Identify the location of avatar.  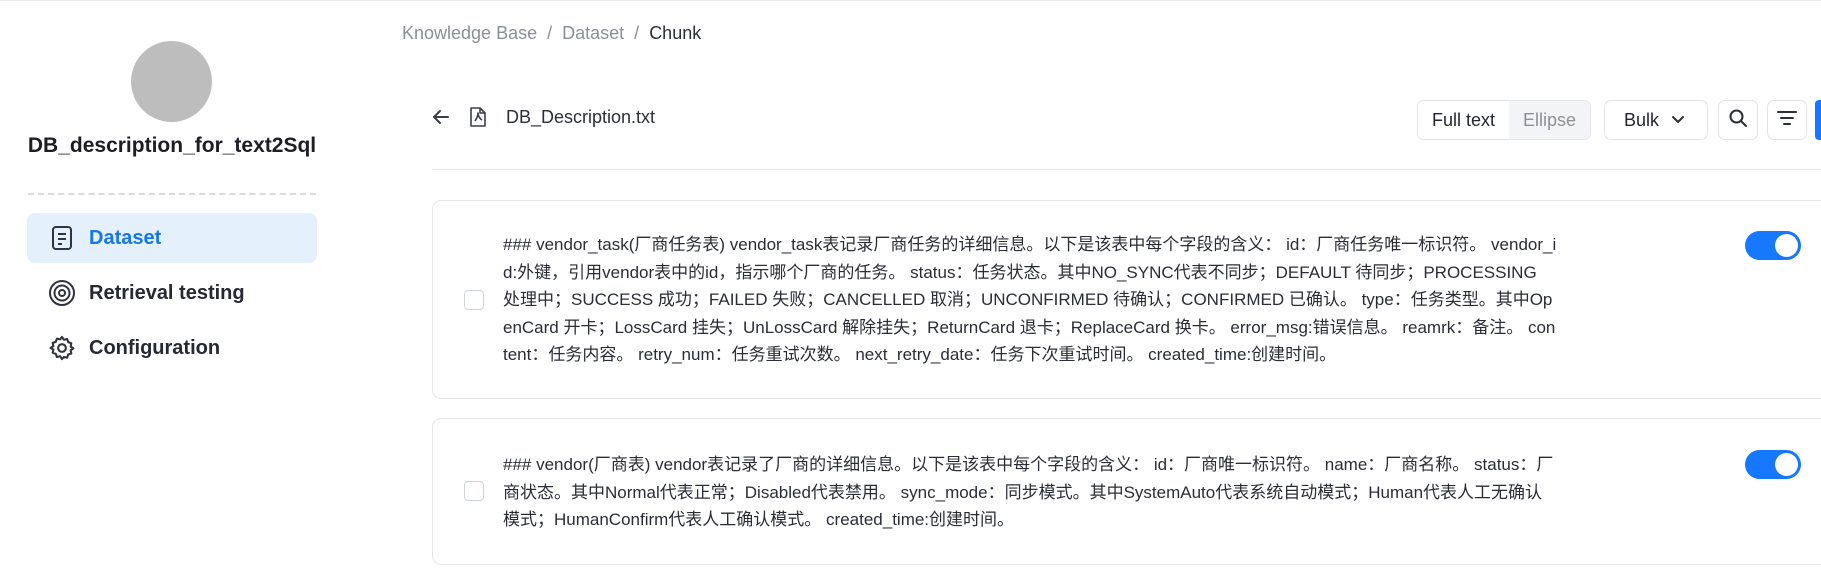
(171, 81).